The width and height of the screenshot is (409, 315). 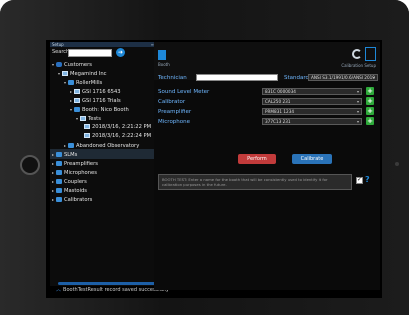 I want to click on tree-item-test-2: 2018/3/16, 2:22:24 PM, so click(x=117, y=136).